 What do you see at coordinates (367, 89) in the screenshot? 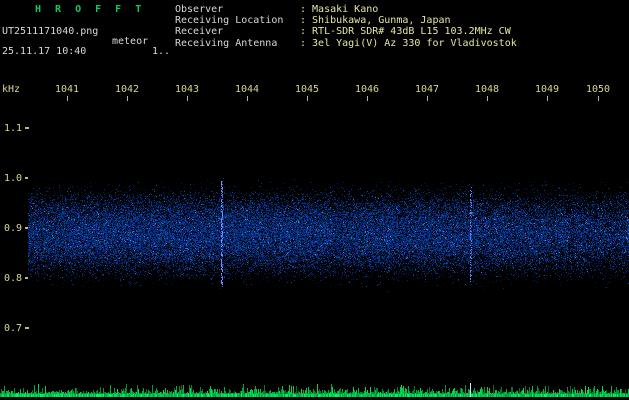
I see `time-tick-label: 1046` at bounding box center [367, 89].